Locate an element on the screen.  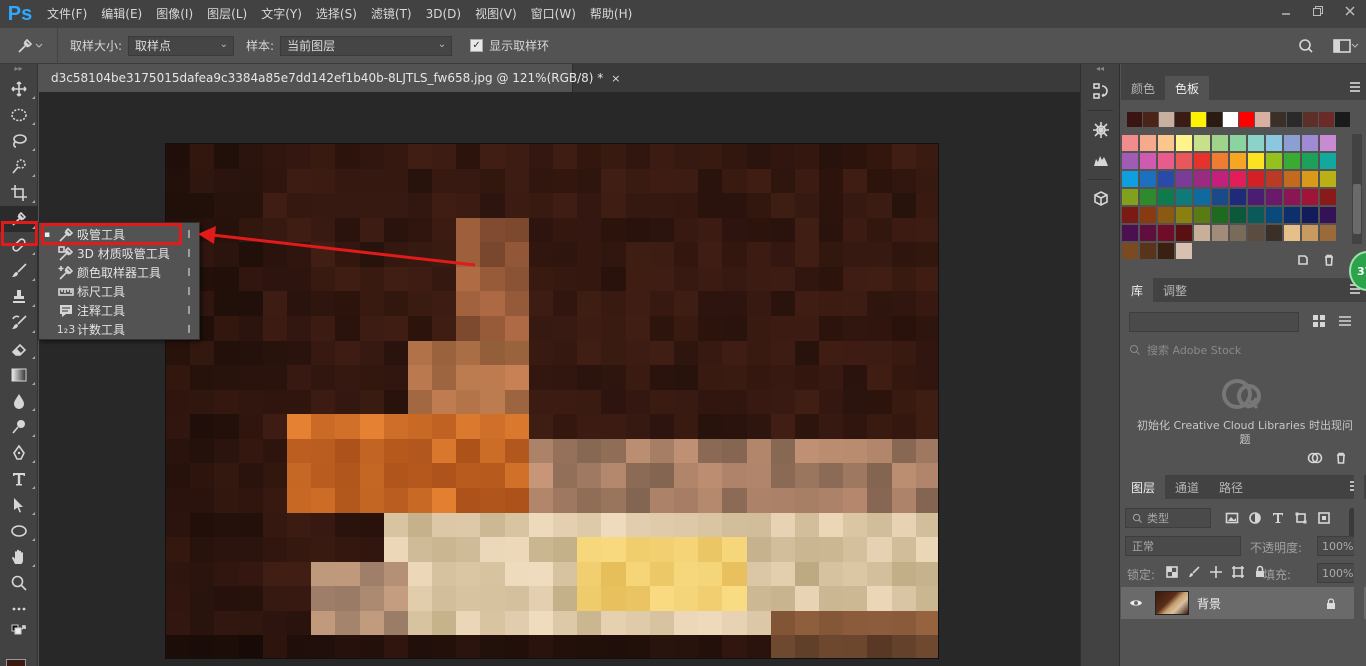
tool-preset-picker is located at coordinates (29, 45).